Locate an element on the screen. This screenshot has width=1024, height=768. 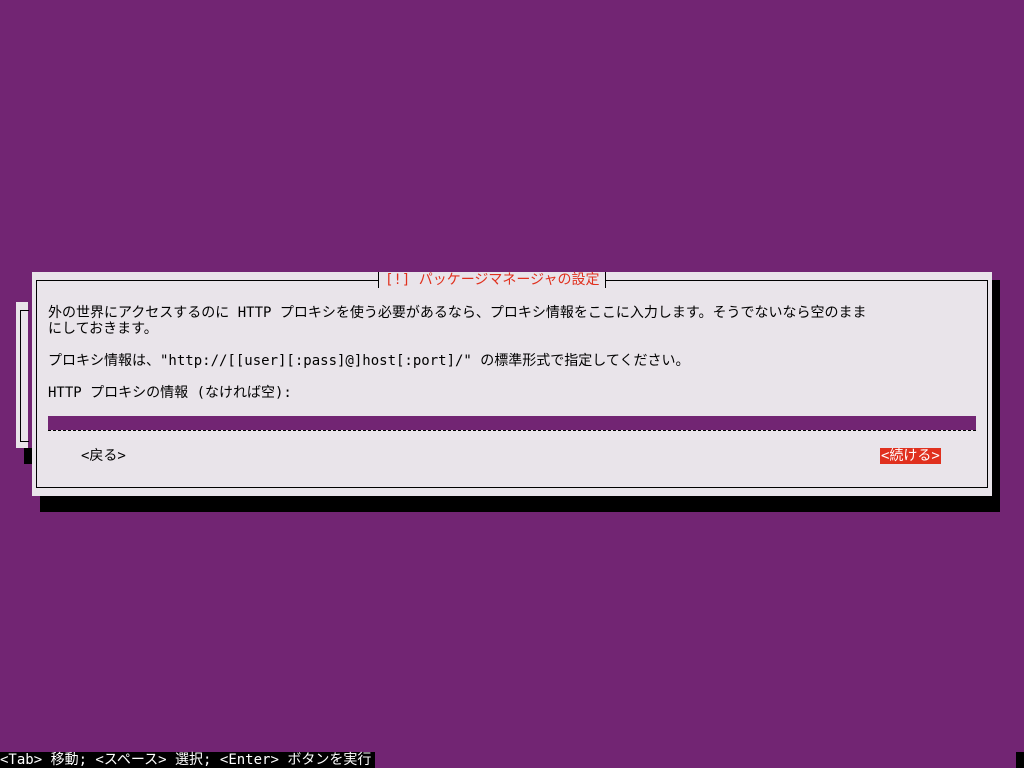
background-dialog-frame is located at coordinates (24, 376).